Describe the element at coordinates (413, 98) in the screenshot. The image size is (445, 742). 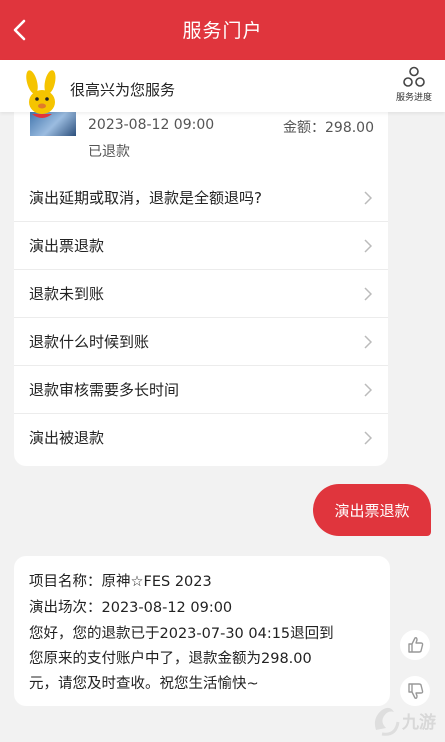
I see `service-progress-label: 服务进度` at that location.